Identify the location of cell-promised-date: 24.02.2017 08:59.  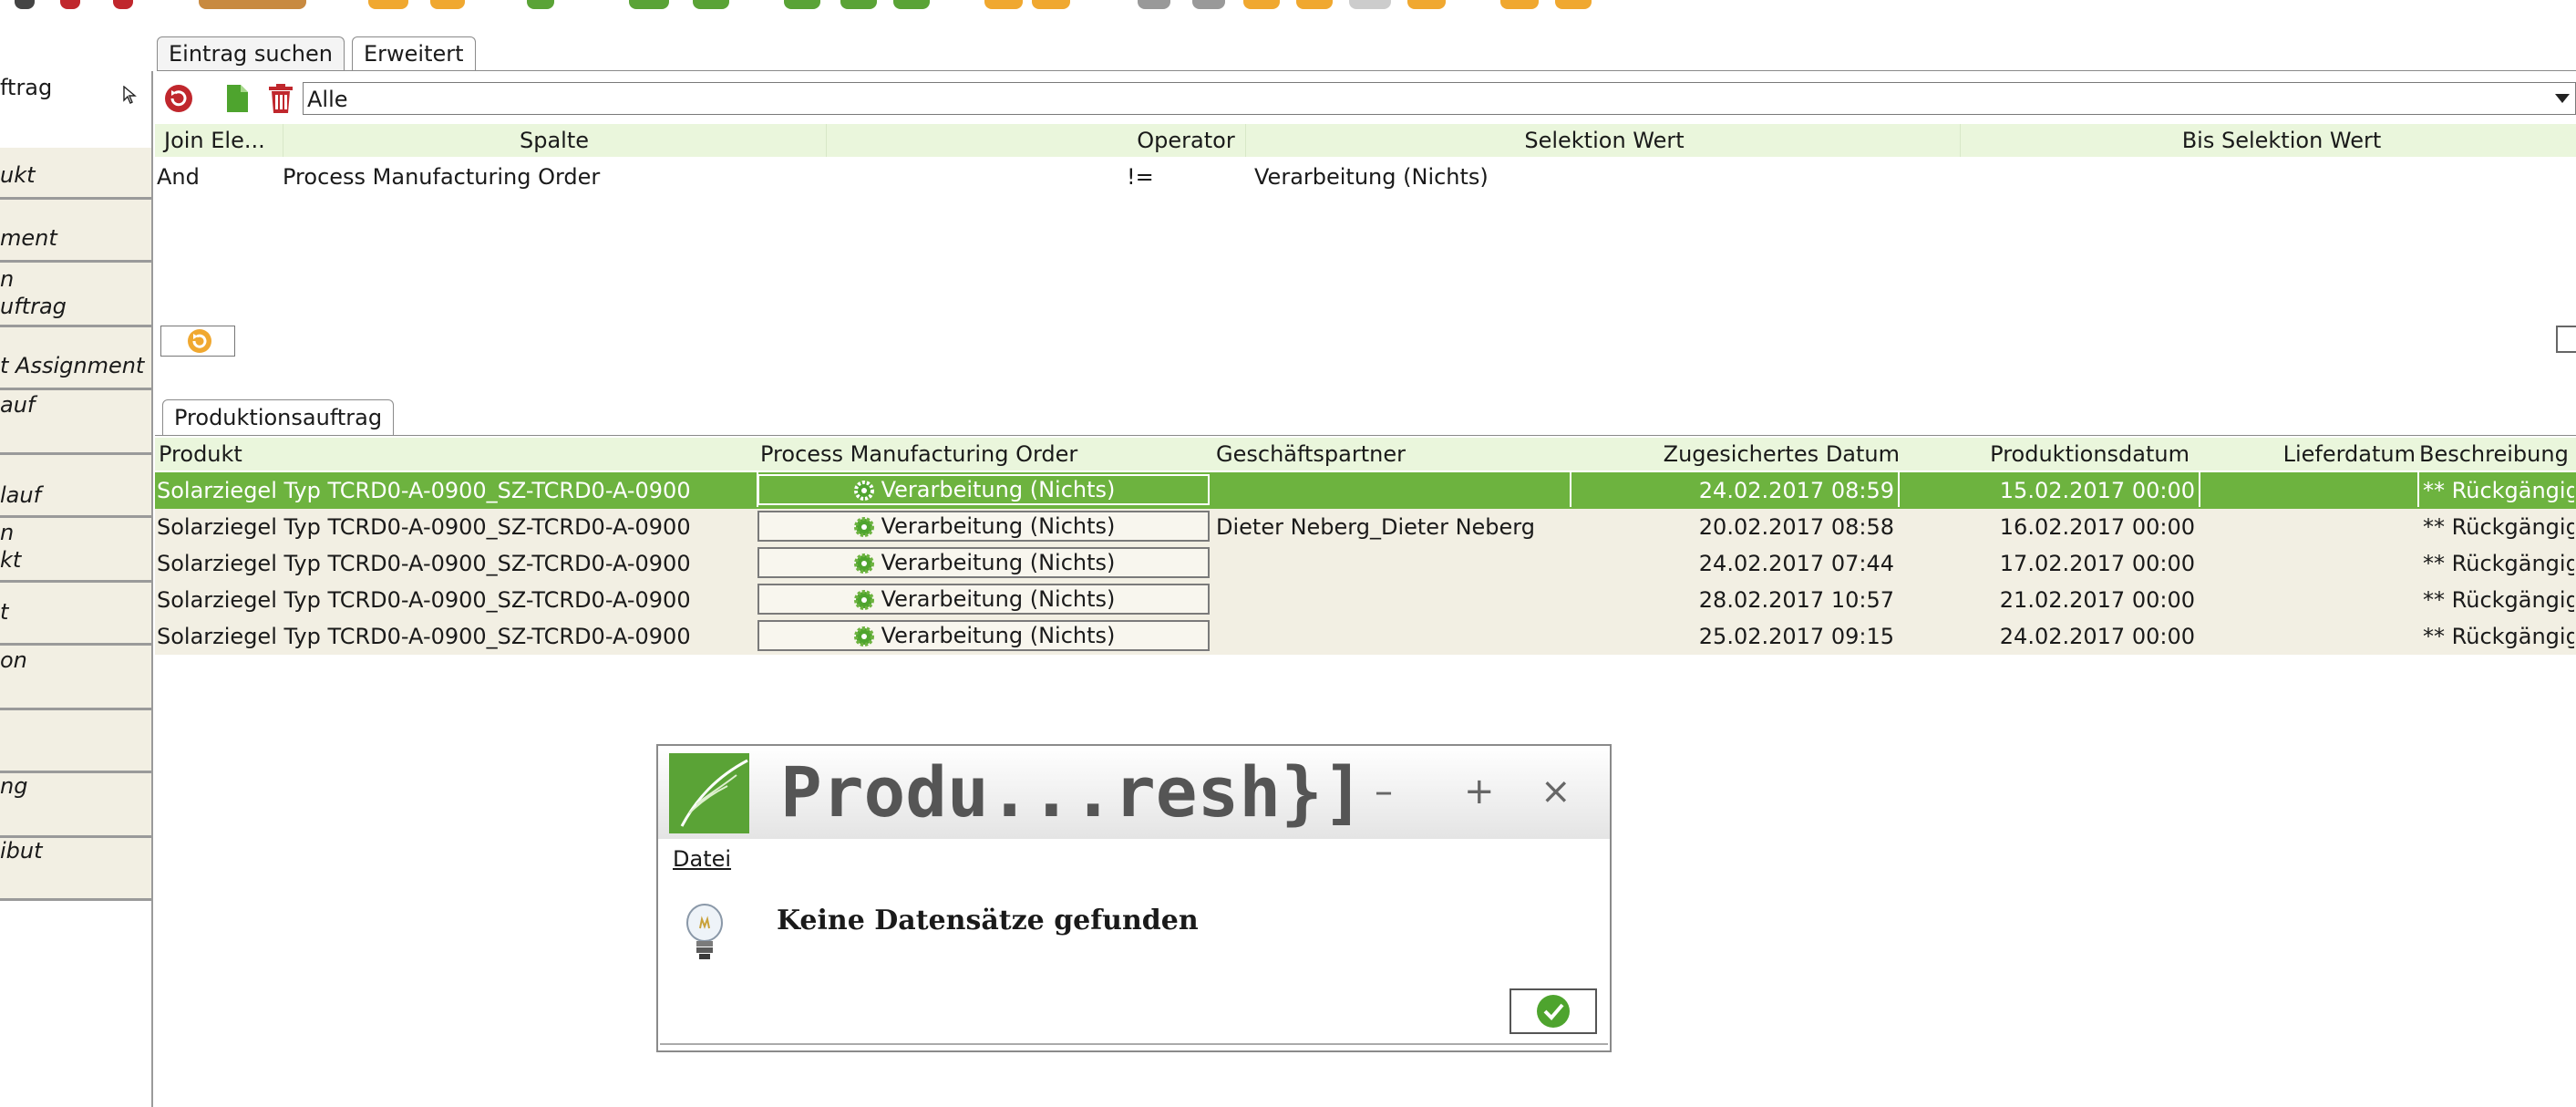
(1733, 490).